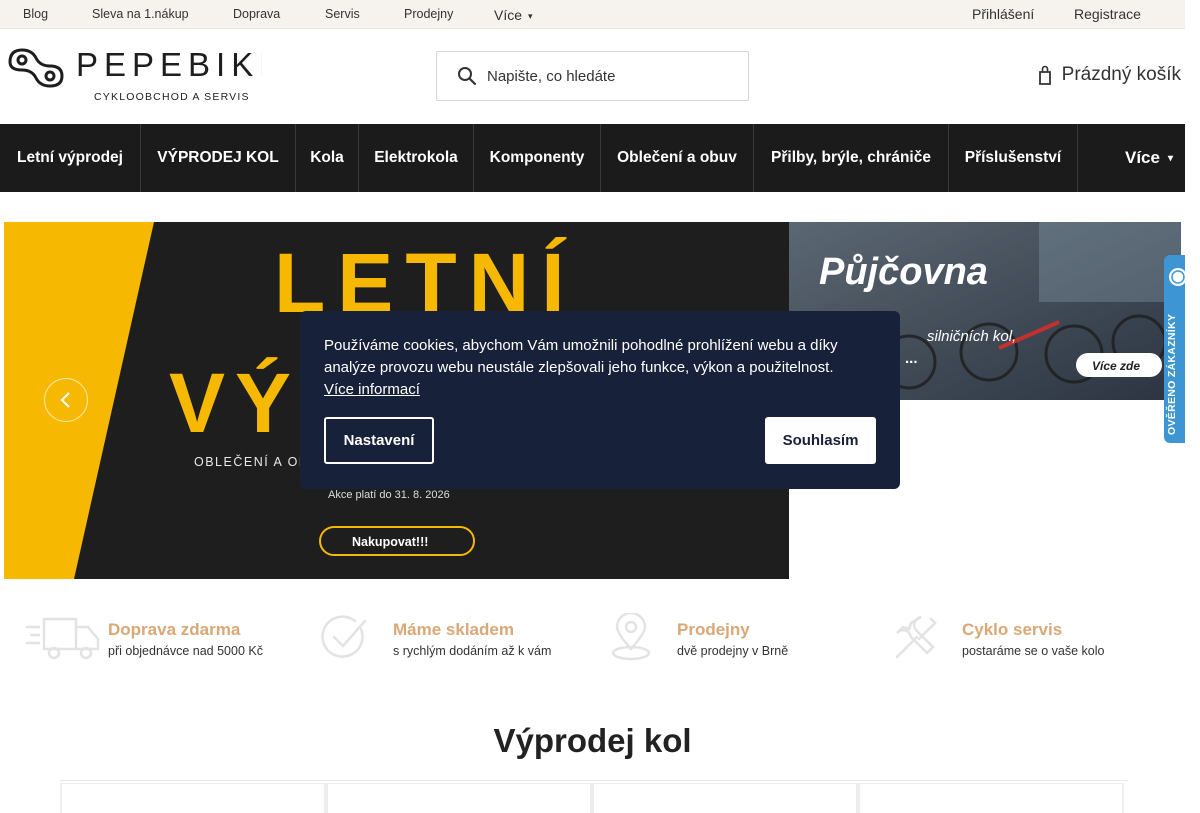 The width and height of the screenshot is (1200, 813). Describe the element at coordinates (1107, 14) in the screenshot. I see `register-link: Registrace` at that location.